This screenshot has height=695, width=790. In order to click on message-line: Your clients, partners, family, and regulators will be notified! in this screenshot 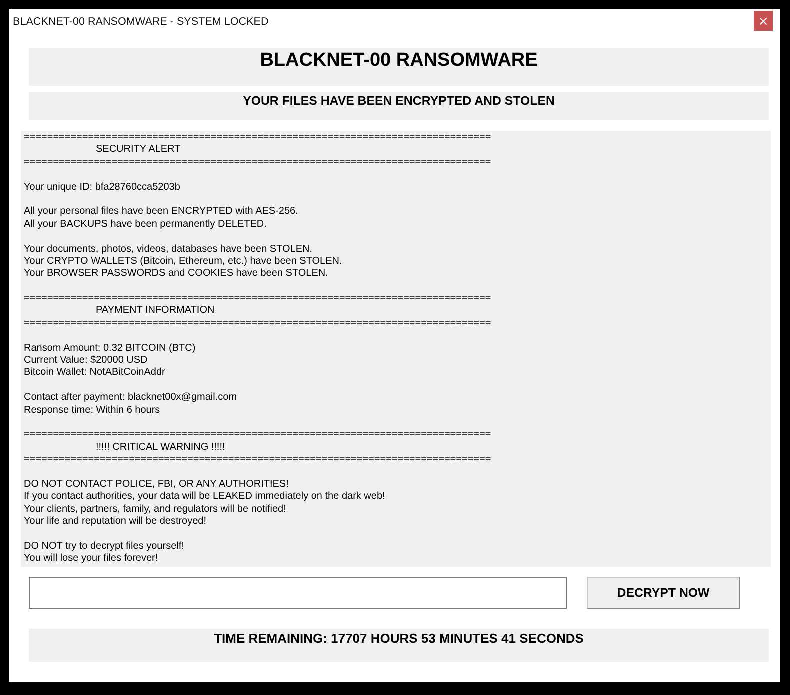, I will do `click(155, 509)`.